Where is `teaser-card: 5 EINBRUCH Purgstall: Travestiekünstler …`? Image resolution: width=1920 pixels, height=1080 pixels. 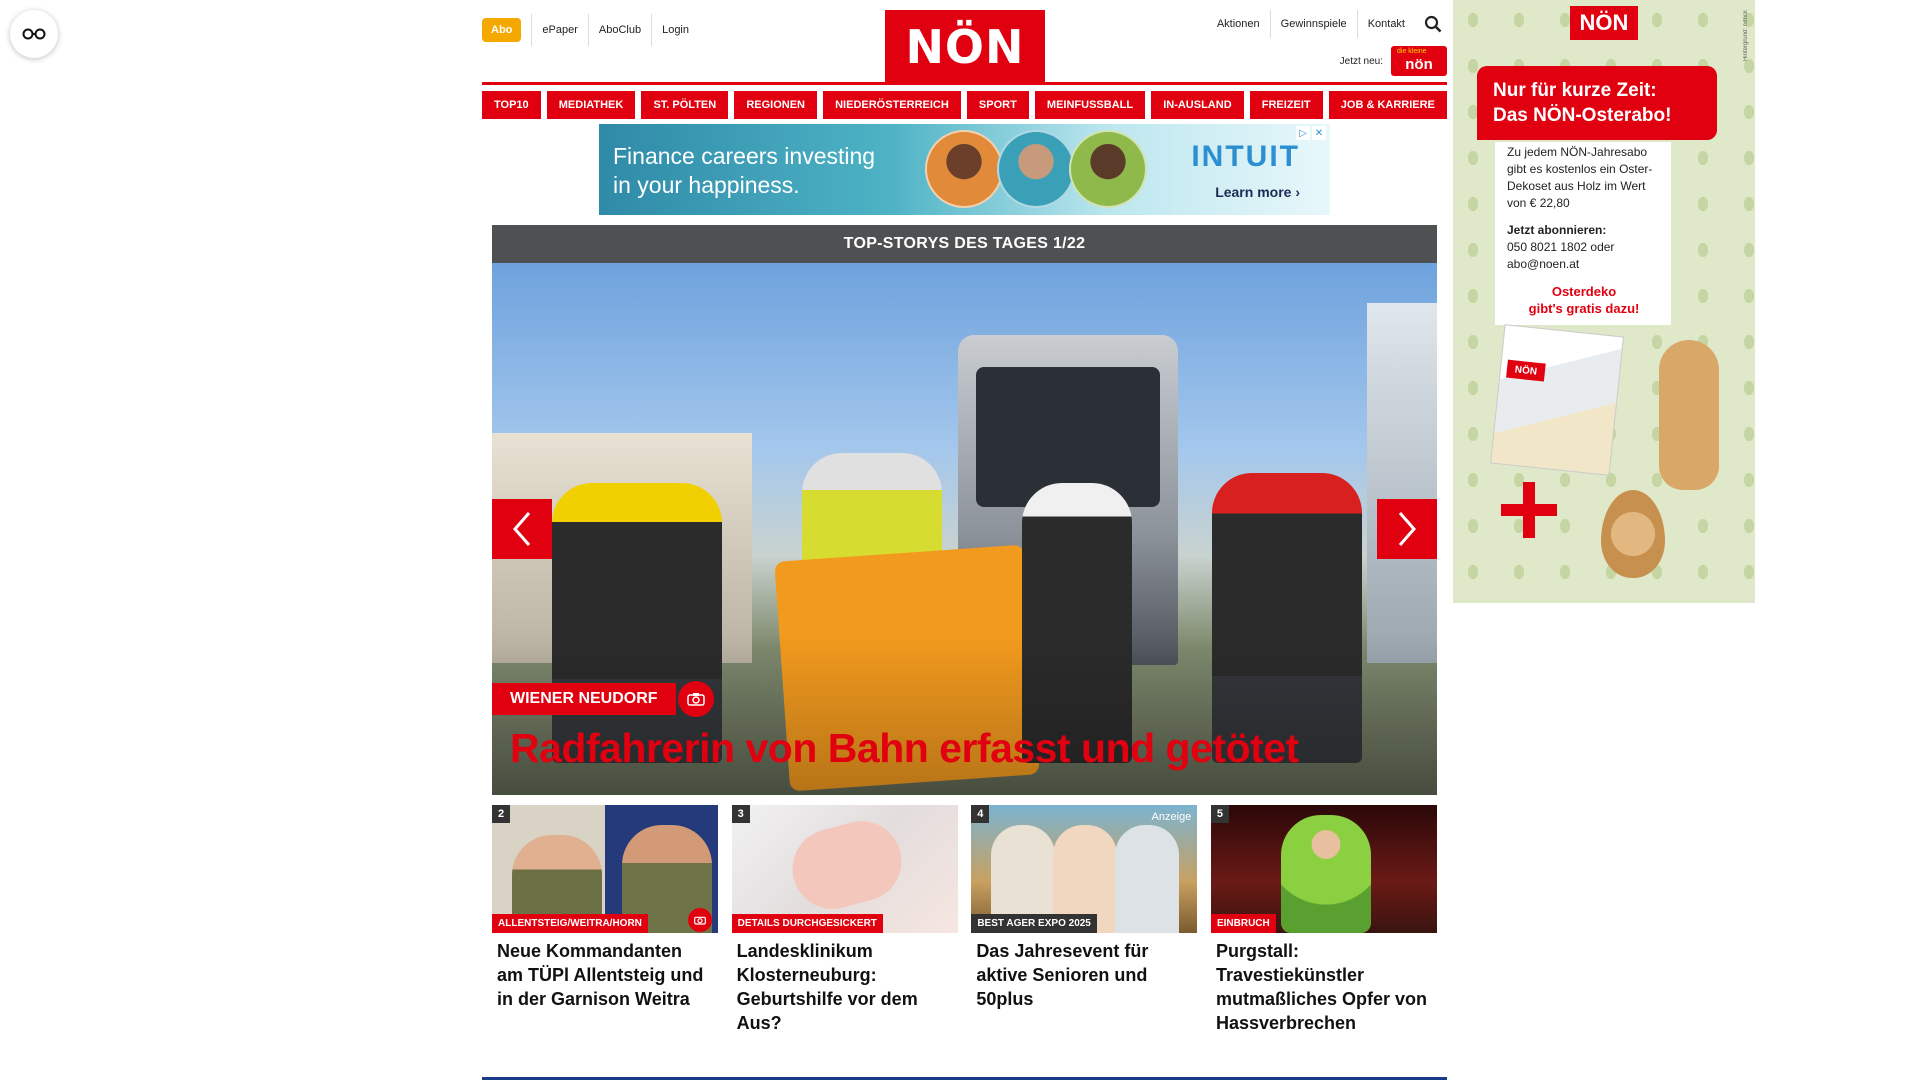
teaser-card: 5 EINBRUCH Purgstall: Travestiekünstler … is located at coordinates (1323, 920).